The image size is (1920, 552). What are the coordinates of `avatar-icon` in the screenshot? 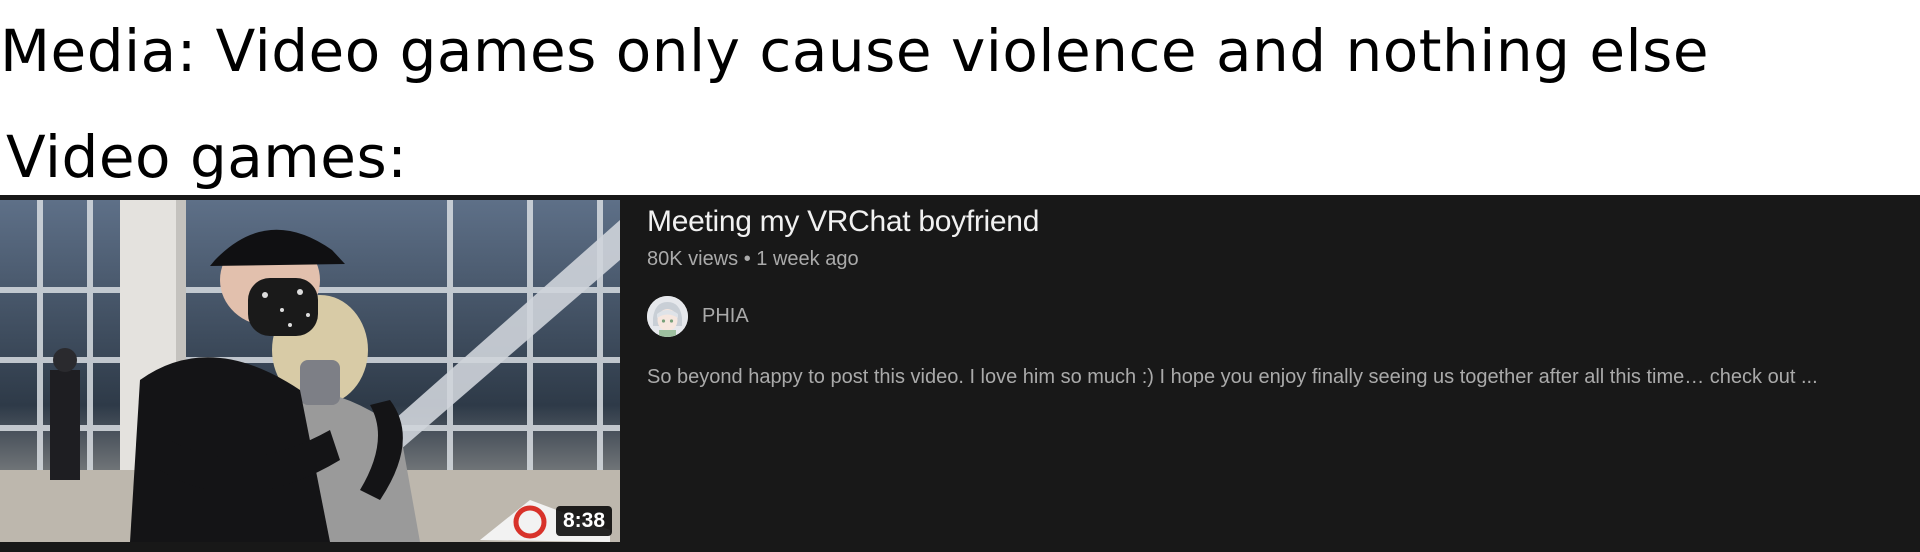 It's located at (667, 316).